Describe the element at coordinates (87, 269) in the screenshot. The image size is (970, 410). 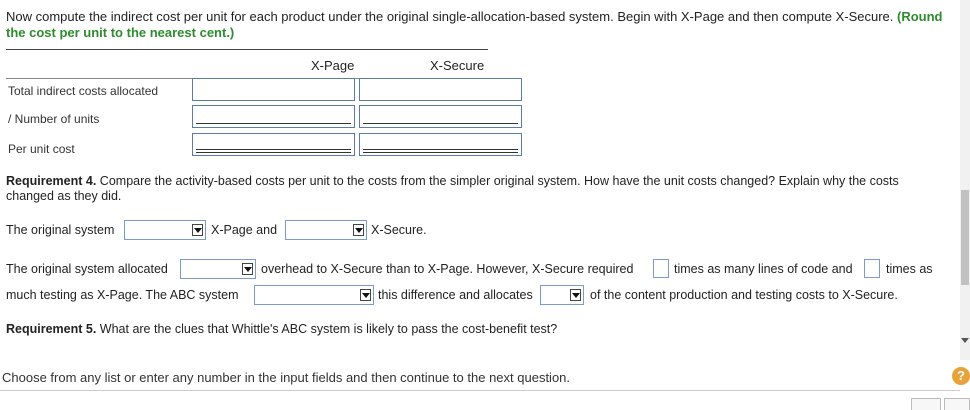
I see `sentence2-part1: The original system allocated` at that location.